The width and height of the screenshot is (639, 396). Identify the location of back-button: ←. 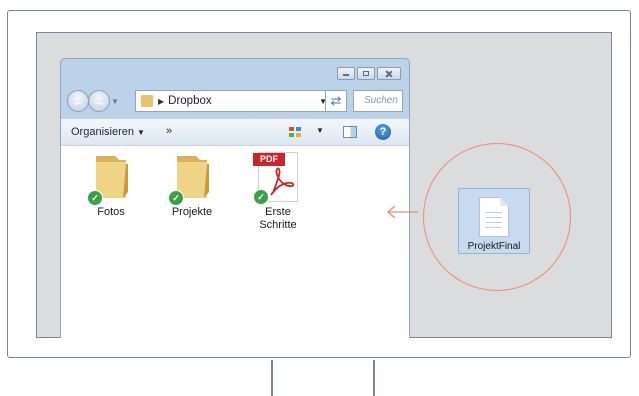
(78, 101).